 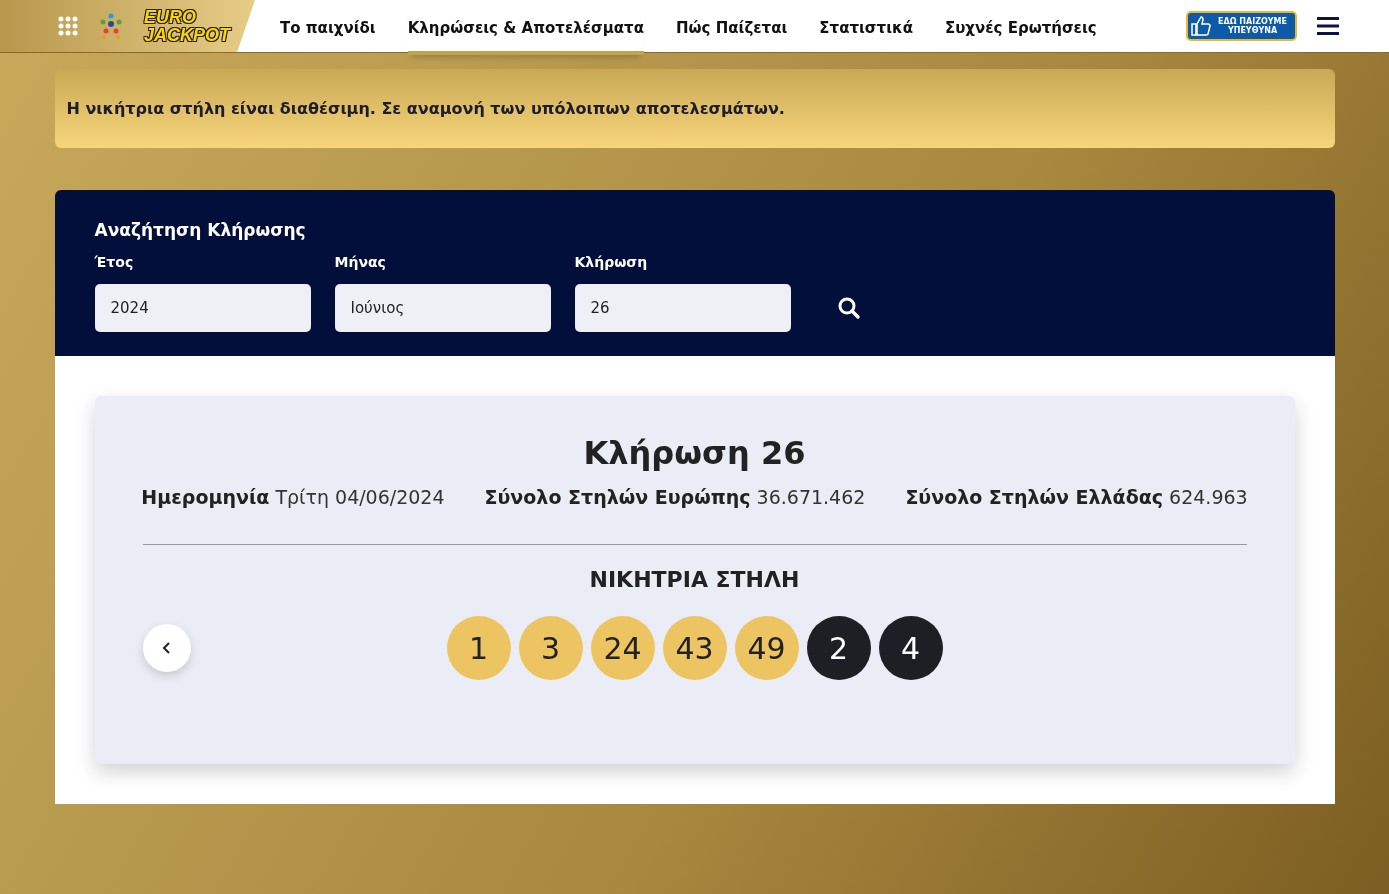 What do you see at coordinates (1020, 30) in the screenshot?
I see `nav-tab: Συχνές Ερωτήσεις` at bounding box center [1020, 30].